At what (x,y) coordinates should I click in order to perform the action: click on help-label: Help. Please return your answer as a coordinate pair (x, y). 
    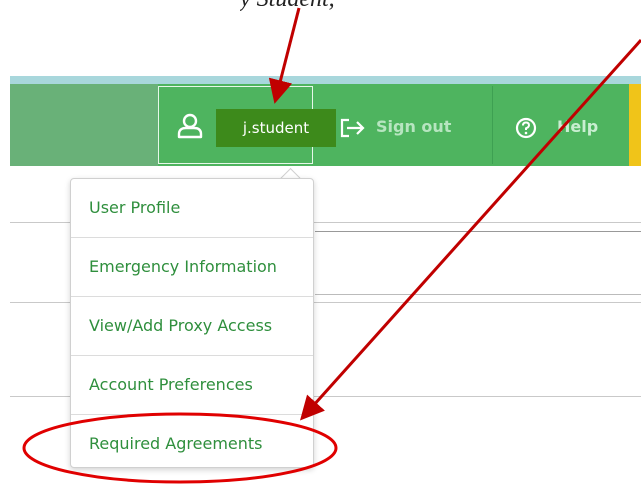
    Looking at the image, I should click on (578, 126).